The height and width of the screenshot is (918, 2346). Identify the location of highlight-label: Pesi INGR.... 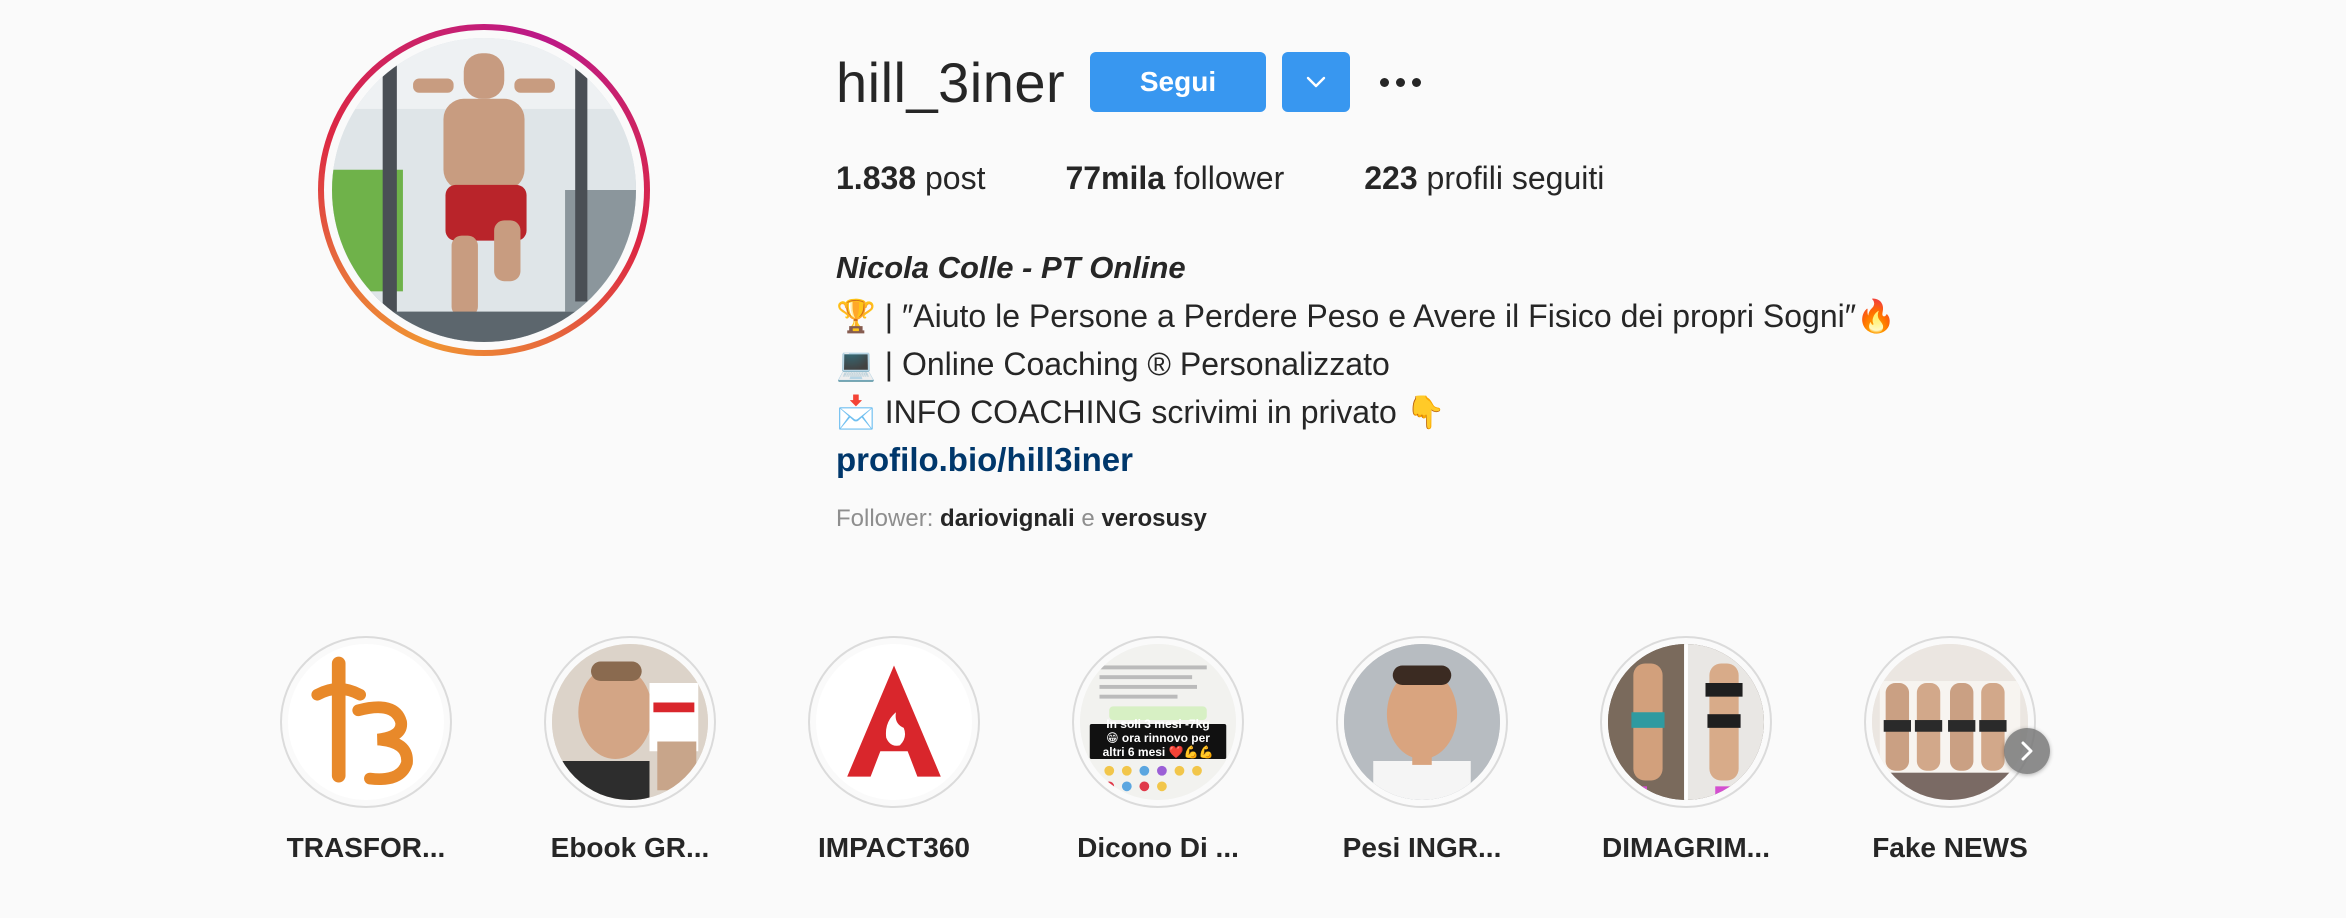
(1422, 847).